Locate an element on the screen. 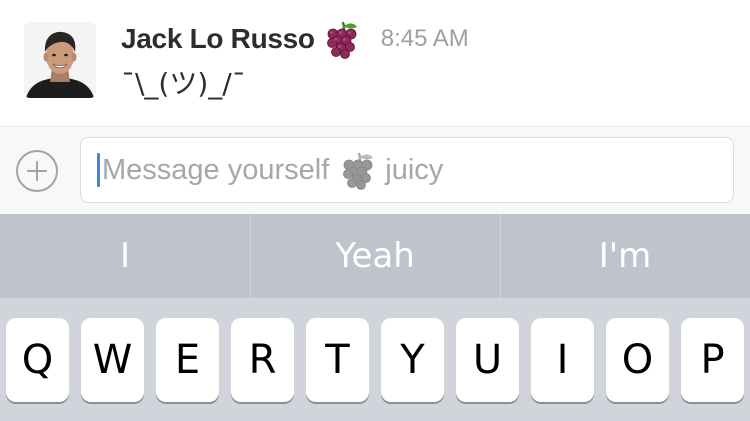  message-timestamp: 8:45 AM is located at coordinates (425, 39).